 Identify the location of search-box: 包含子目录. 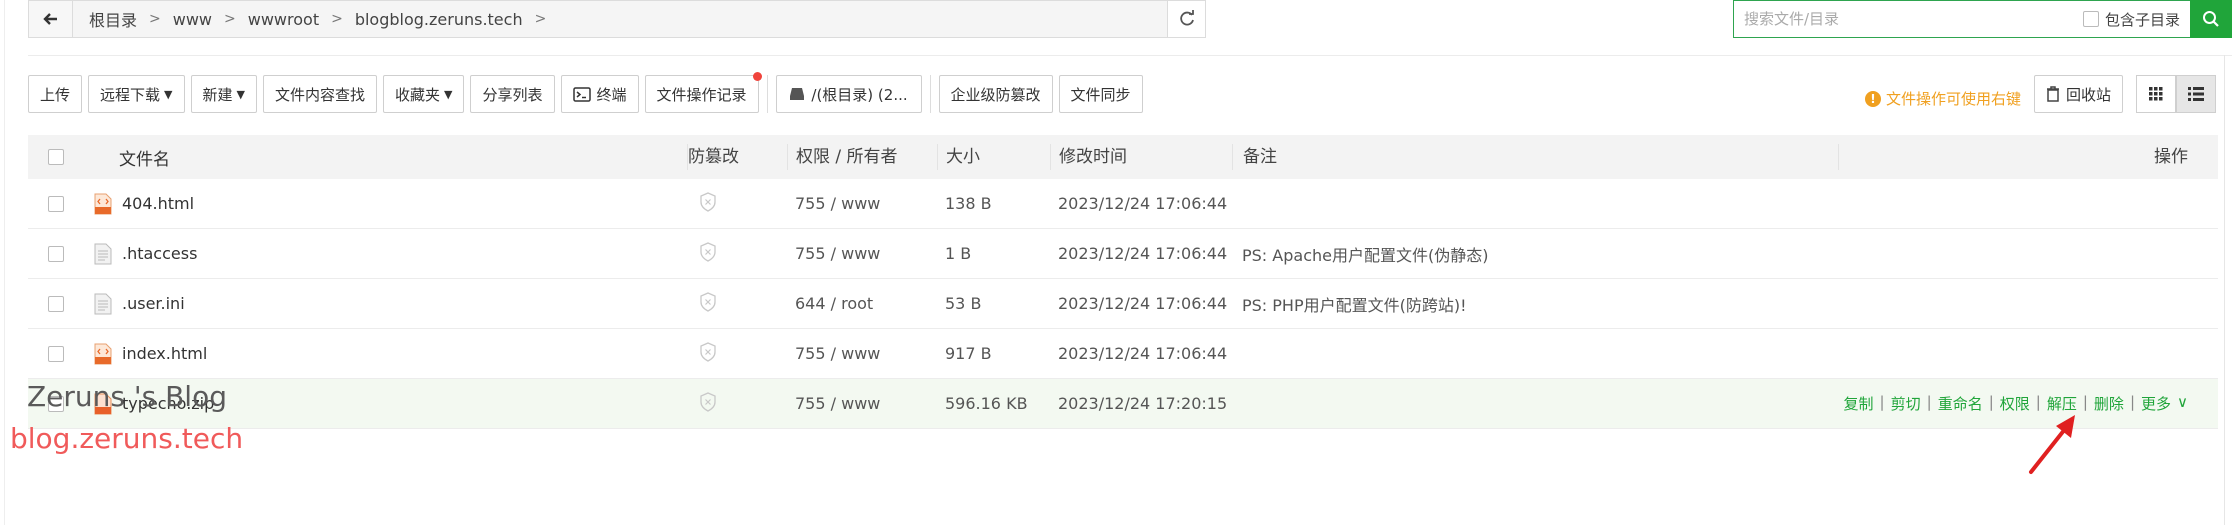
(1982, 19).